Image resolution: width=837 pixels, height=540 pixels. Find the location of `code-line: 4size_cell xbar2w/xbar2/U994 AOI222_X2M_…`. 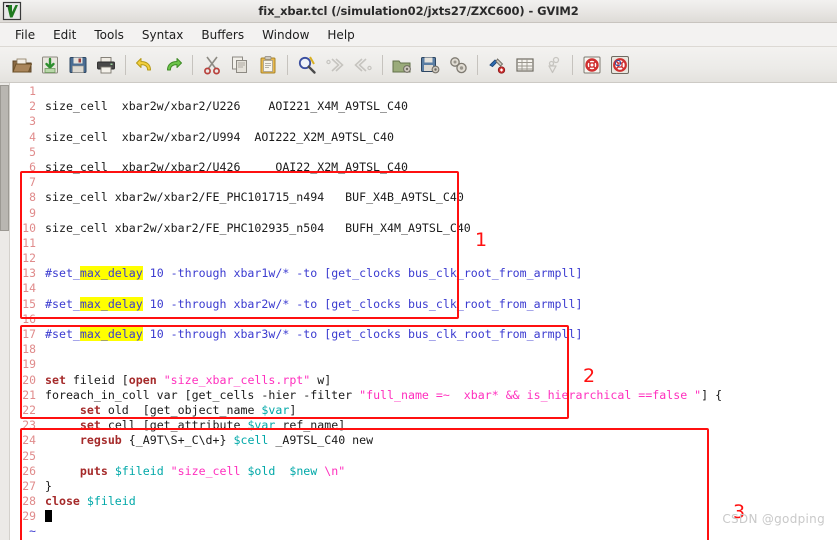

code-line: 4size_cell xbar2w/xbar2/U994 AOI222_X2M_… is located at coordinates (423, 137).